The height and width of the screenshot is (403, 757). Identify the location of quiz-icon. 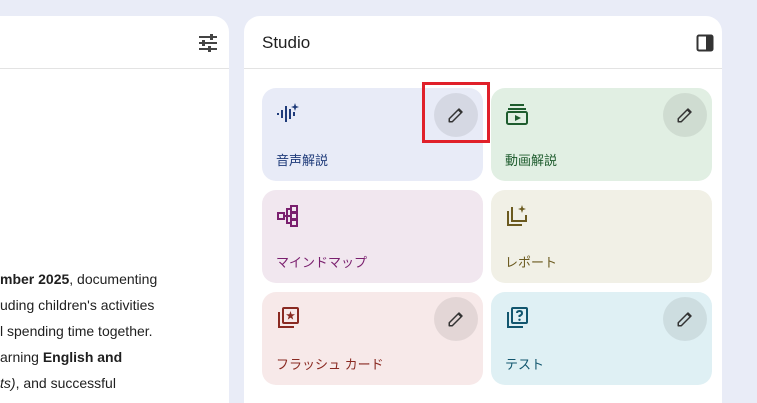
(517, 317).